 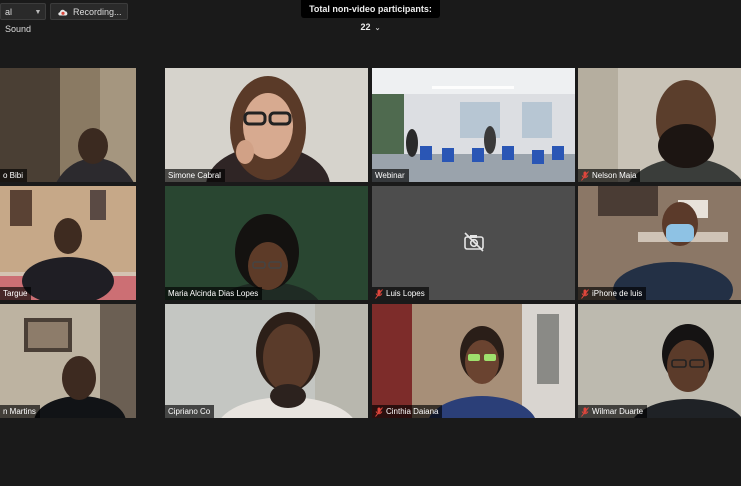 I want to click on participant-nametag: Simone Cabral, so click(x=195, y=175).